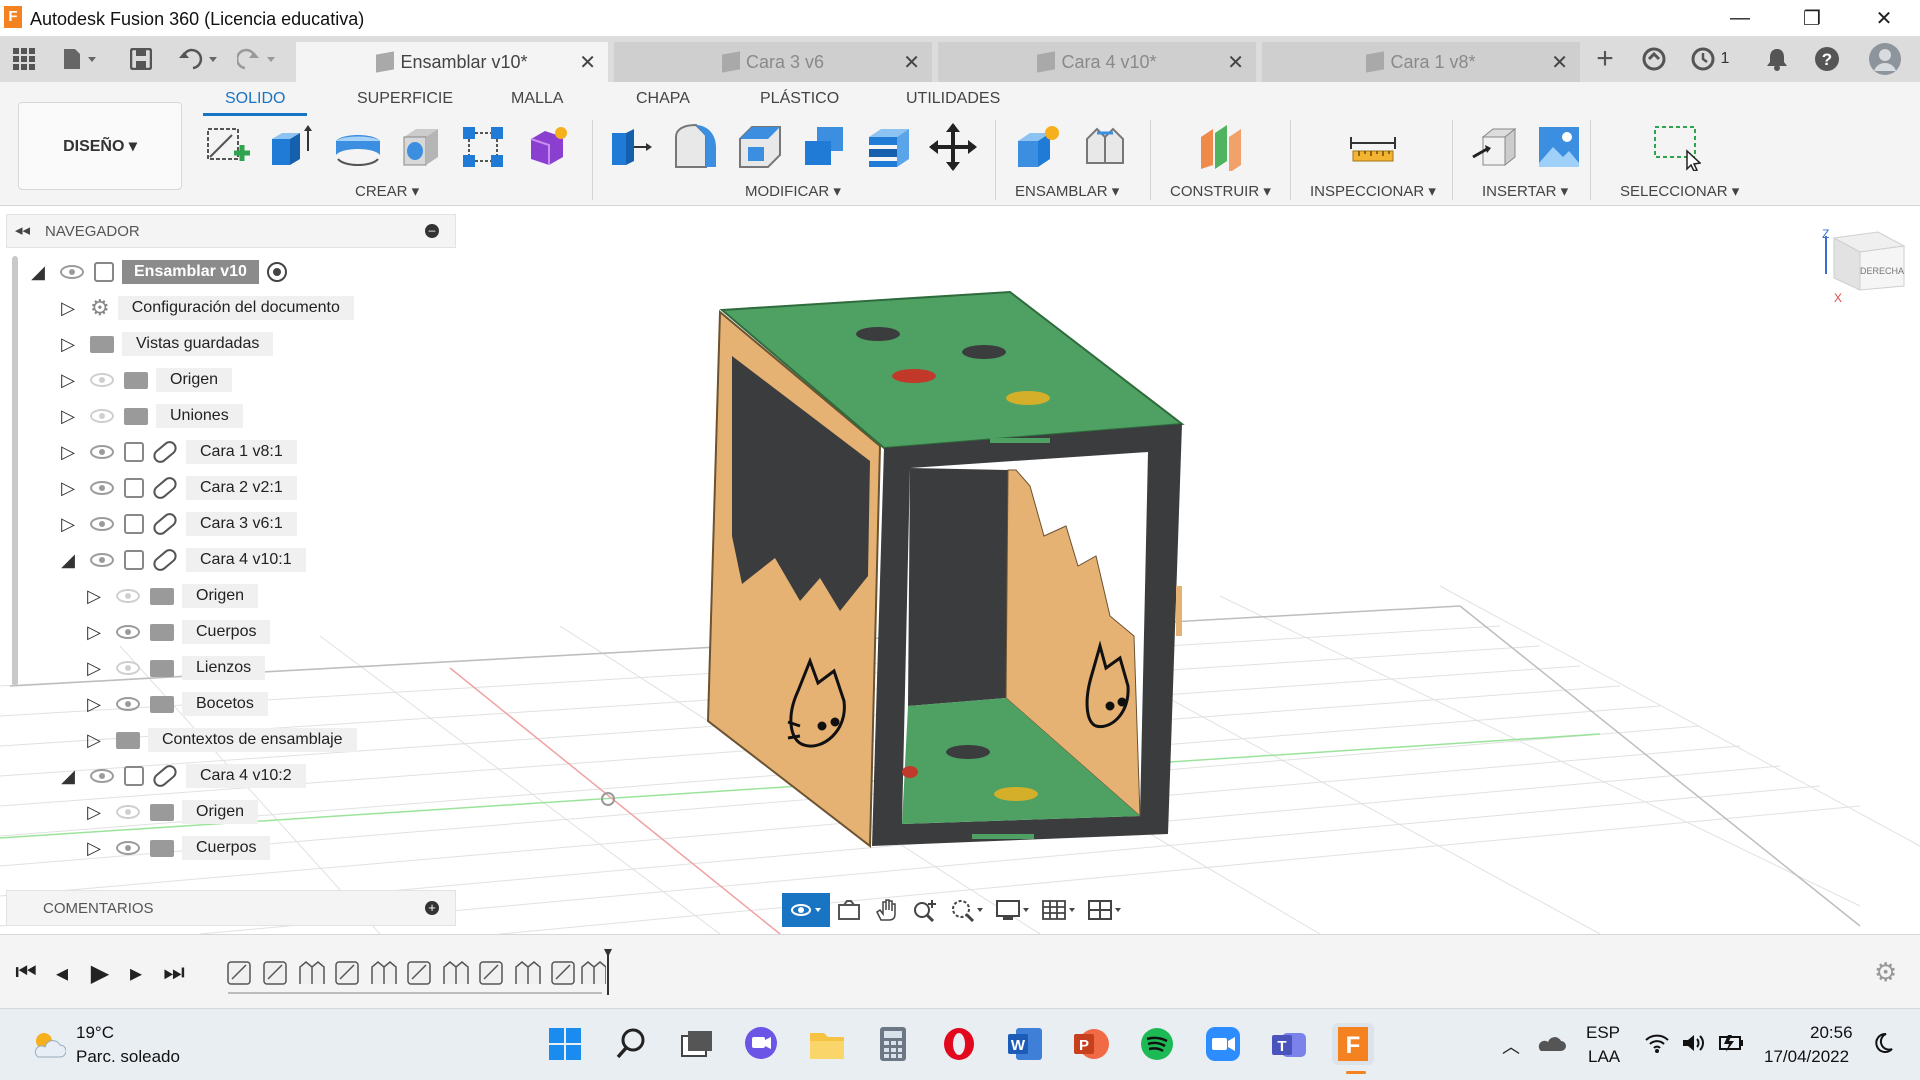  Describe the element at coordinates (1373, 147) in the screenshot. I see `measure-icon` at that location.